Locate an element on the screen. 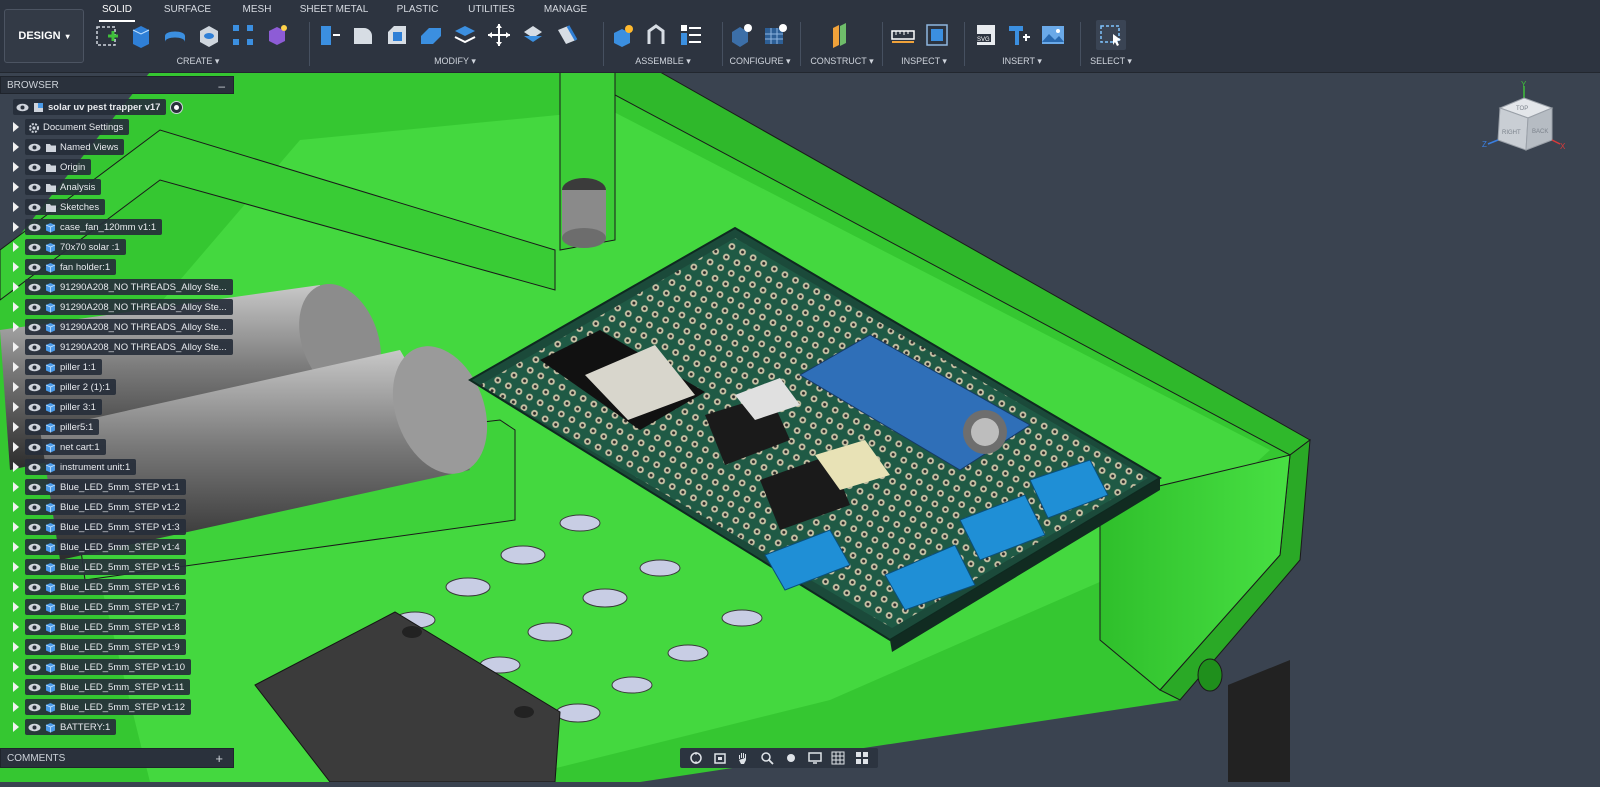  browser-item-node: piller 1:1 is located at coordinates (63, 367).